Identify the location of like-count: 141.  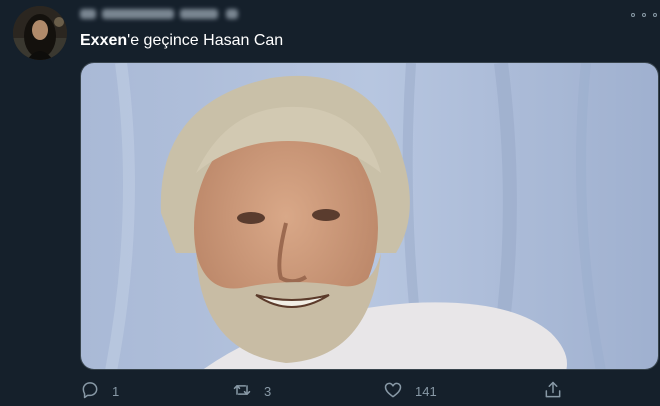
(426, 391).